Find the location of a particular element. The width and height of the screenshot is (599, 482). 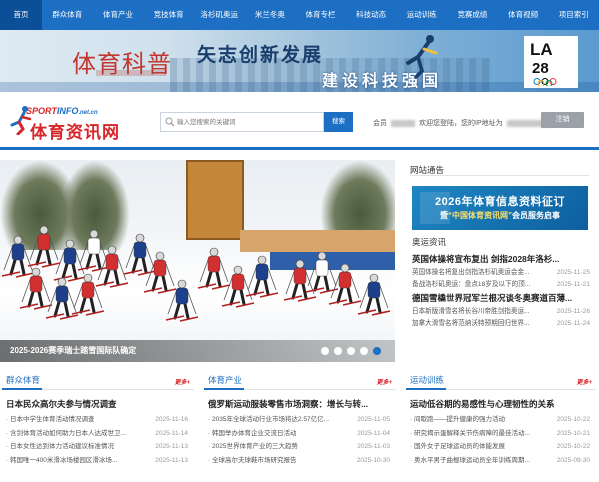

column-news-item: 日本中学生体育活动情况调查 2025-11-16 is located at coordinates (98, 420).